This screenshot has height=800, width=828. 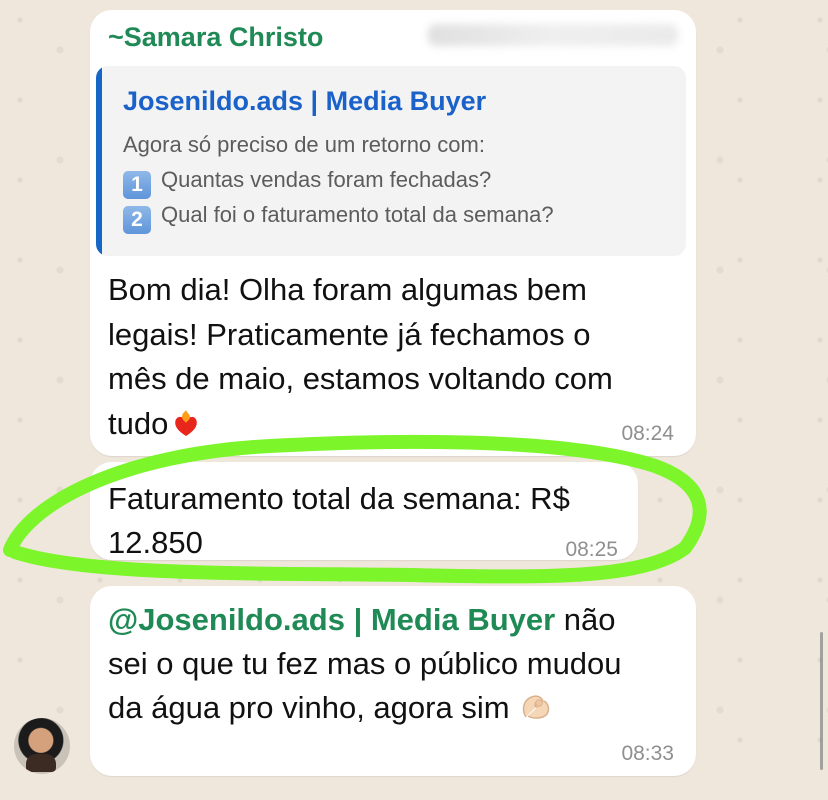 What do you see at coordinates (42, 746) in the screenshot?
I see `sender-avatar` at bounding box center [42, 746].